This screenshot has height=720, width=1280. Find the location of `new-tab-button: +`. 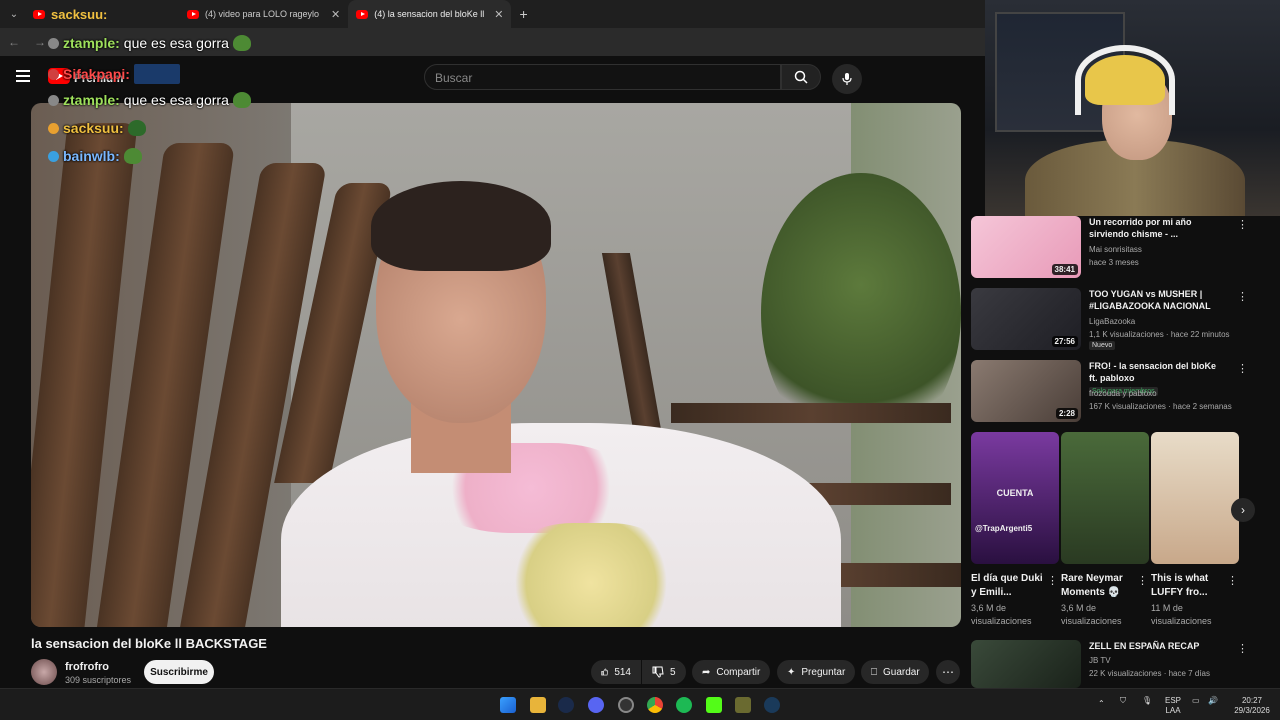

new-tab-button: + is located at coordinates (523, 14).